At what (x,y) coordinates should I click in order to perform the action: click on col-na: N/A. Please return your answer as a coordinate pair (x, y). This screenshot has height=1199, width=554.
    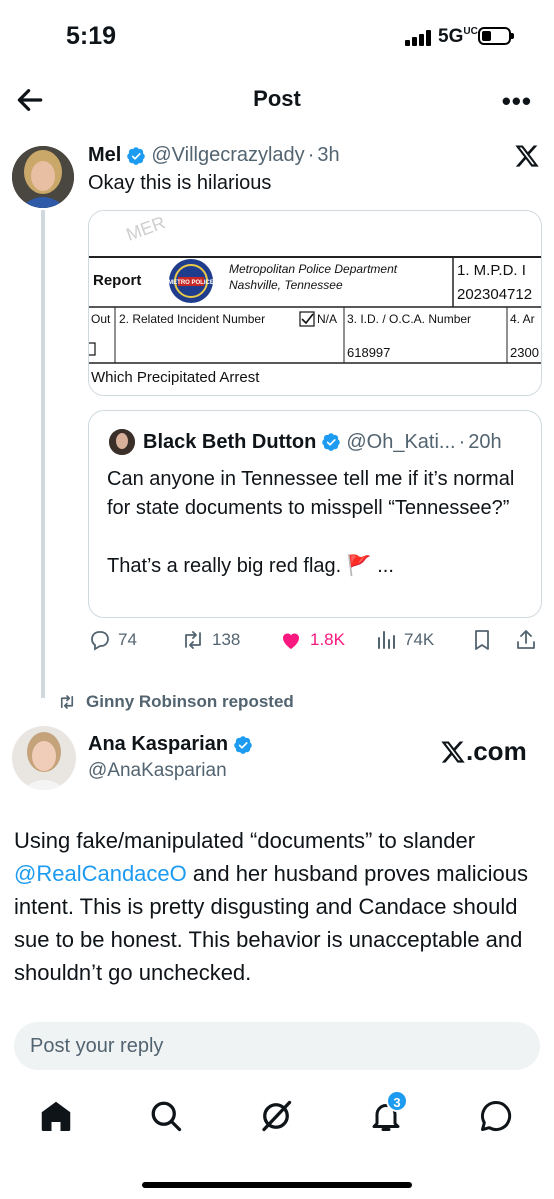
    Looking at the image, I should click on (327, 319).